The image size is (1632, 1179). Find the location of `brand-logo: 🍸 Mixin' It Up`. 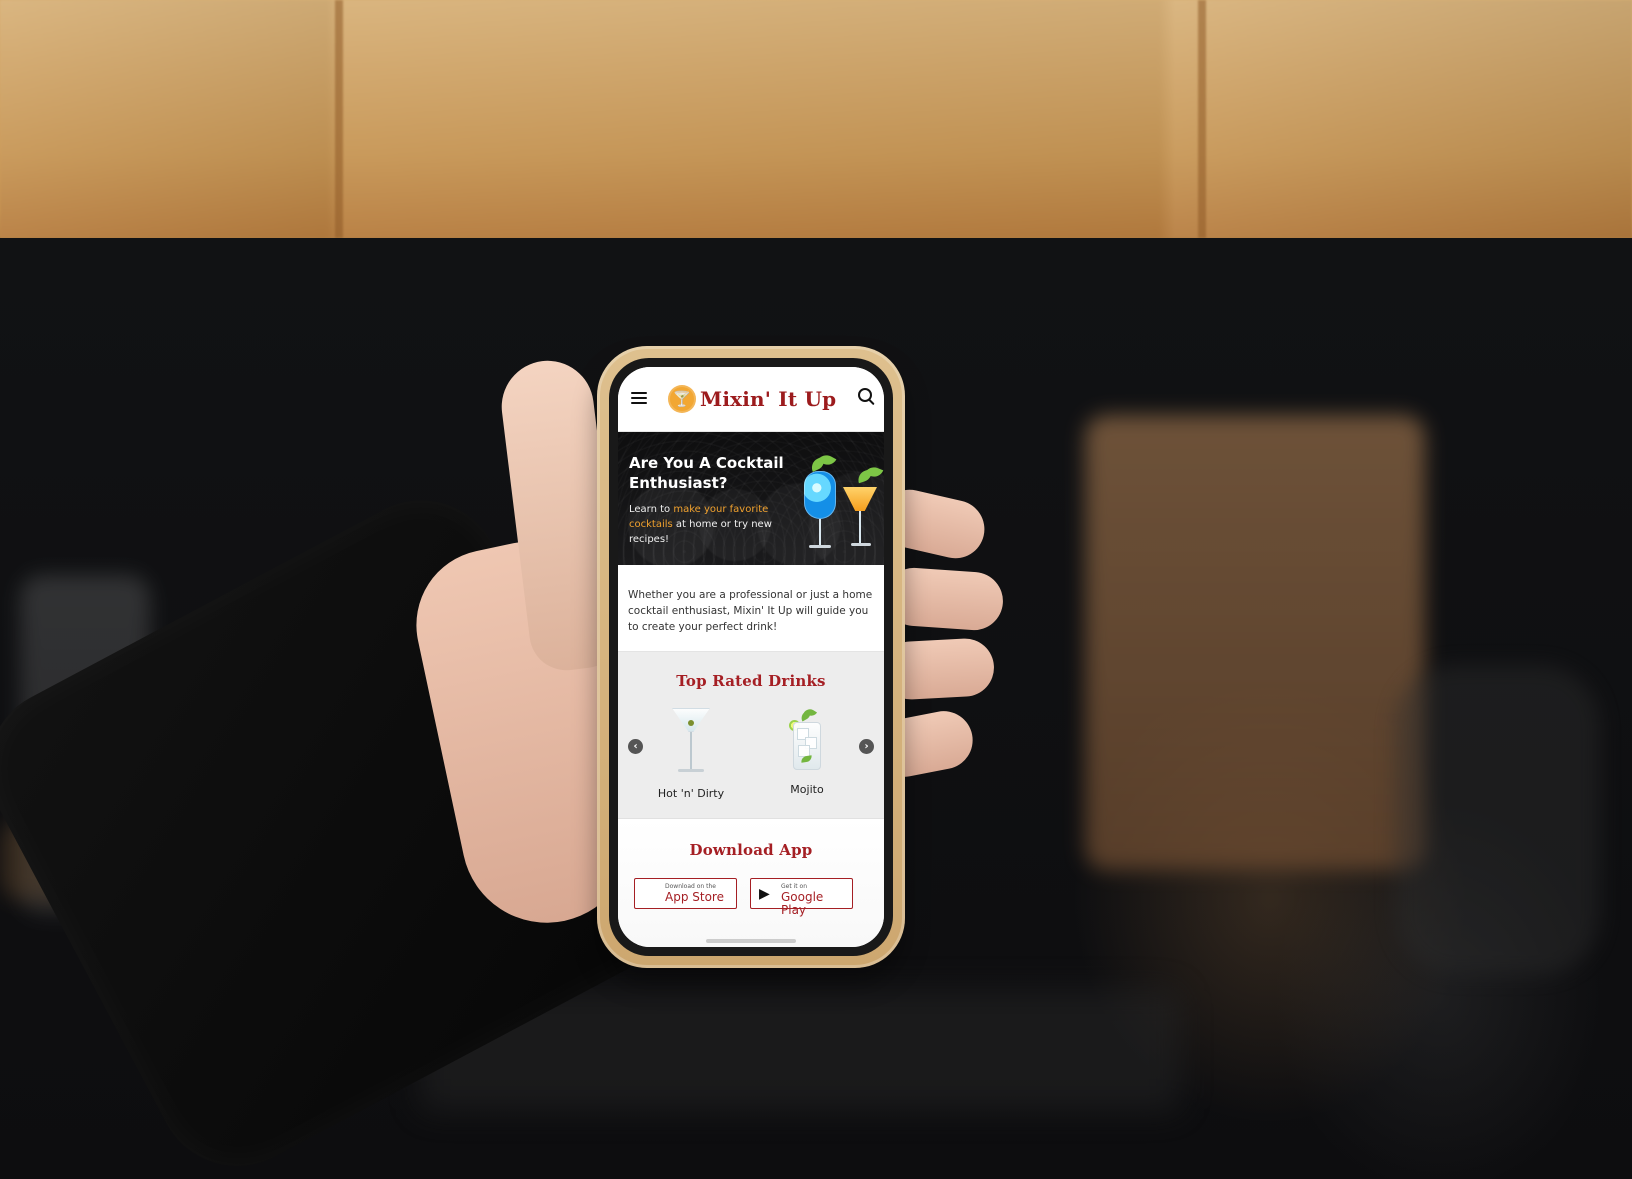

brand-logo: 🍸 Mixin' It Up is located at coordinates (752, 399).